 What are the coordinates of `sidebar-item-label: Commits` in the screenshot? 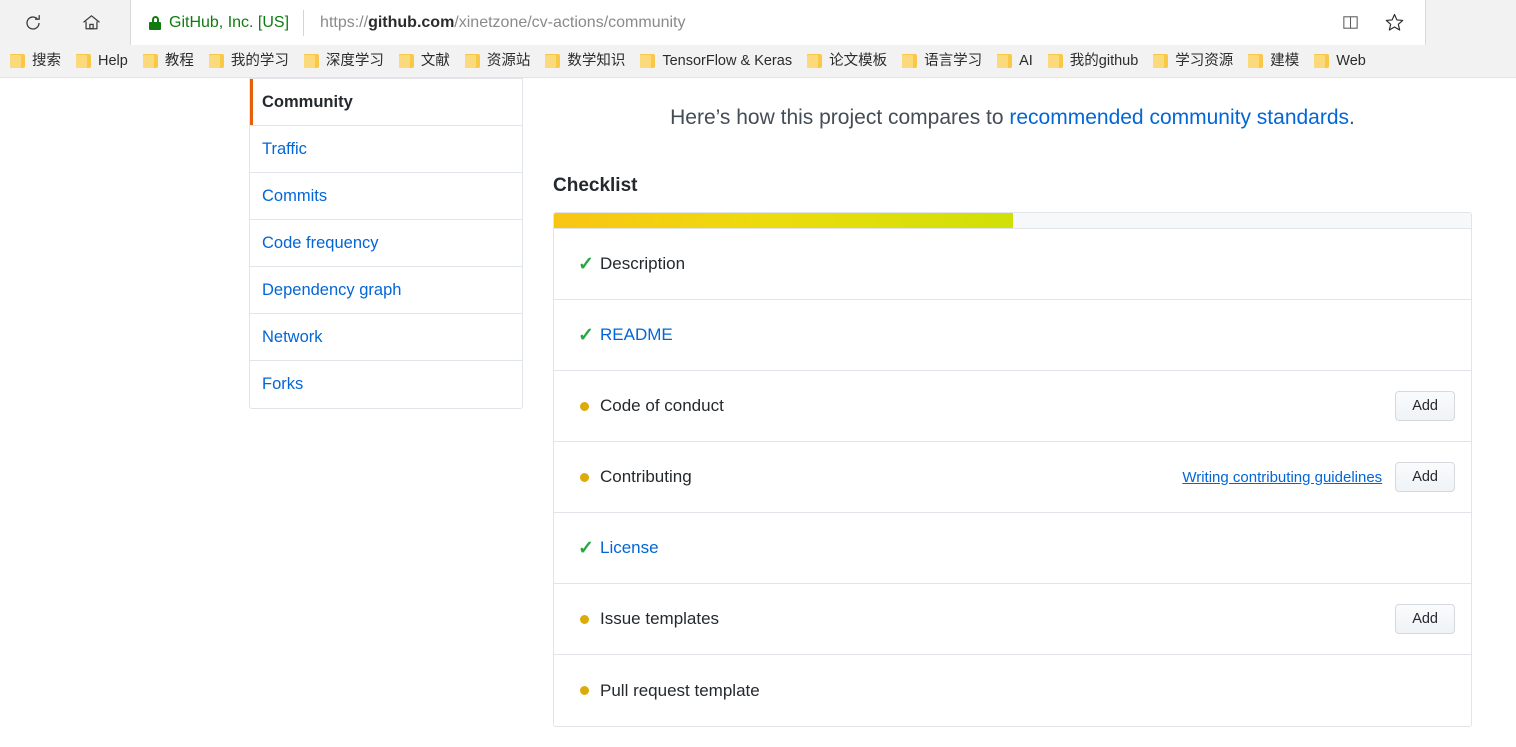 It's located at (295, 195).